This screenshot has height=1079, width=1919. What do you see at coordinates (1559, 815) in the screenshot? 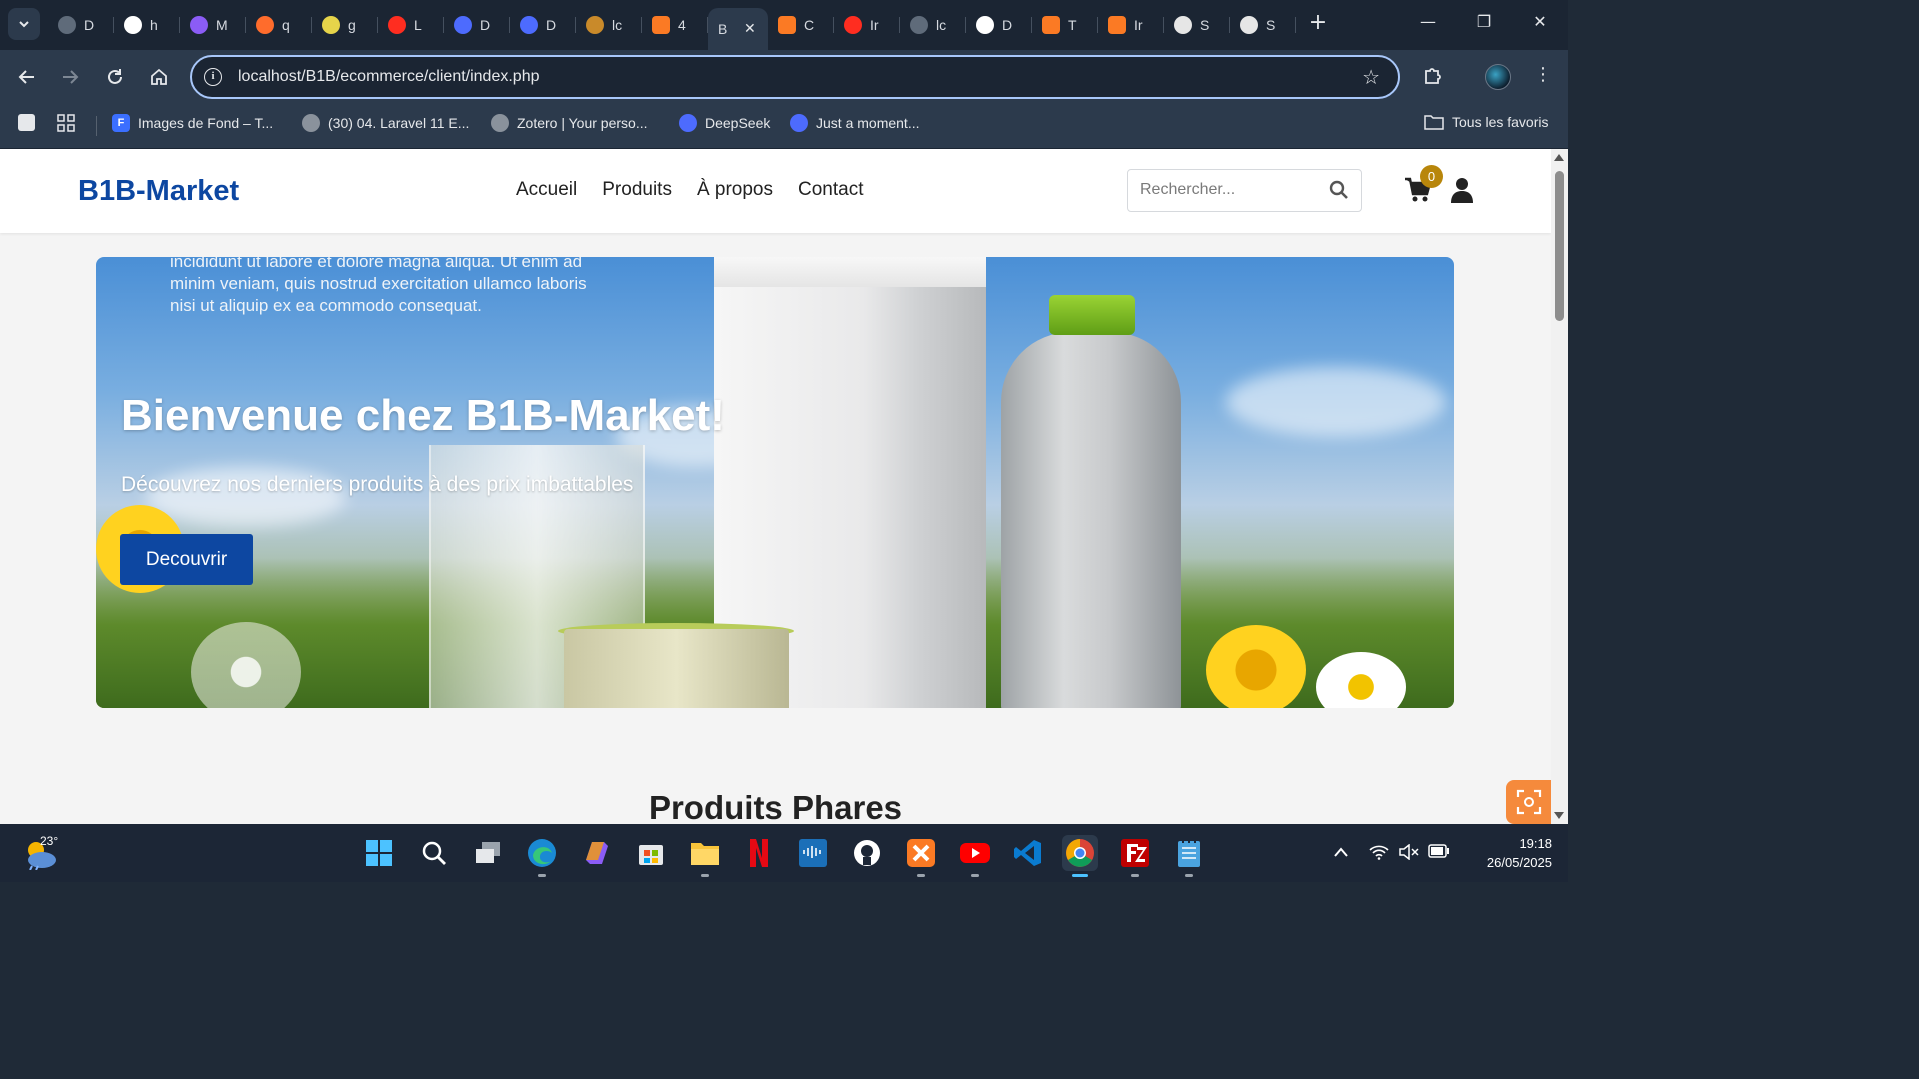
I see `scroll-down-arrow` at bounding box center [1559, 815].